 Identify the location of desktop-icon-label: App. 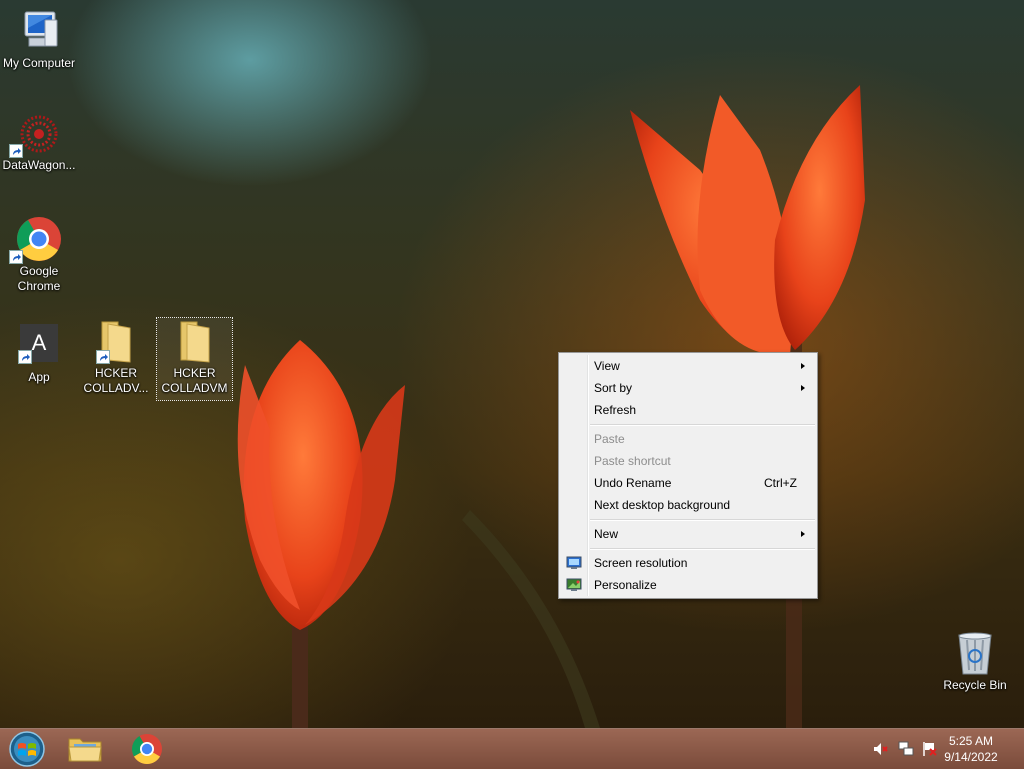
(39, 377).